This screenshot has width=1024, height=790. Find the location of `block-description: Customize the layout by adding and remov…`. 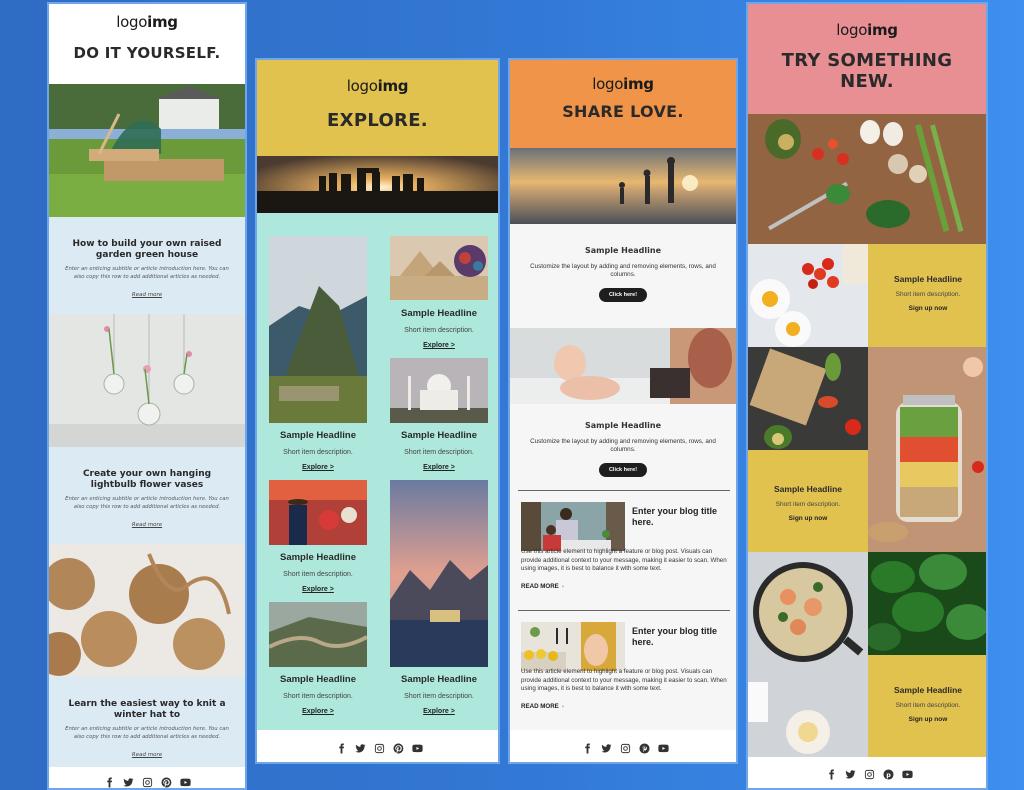

block-description: Customize the layout by adding and remov… is located at coordinates (623, 445).